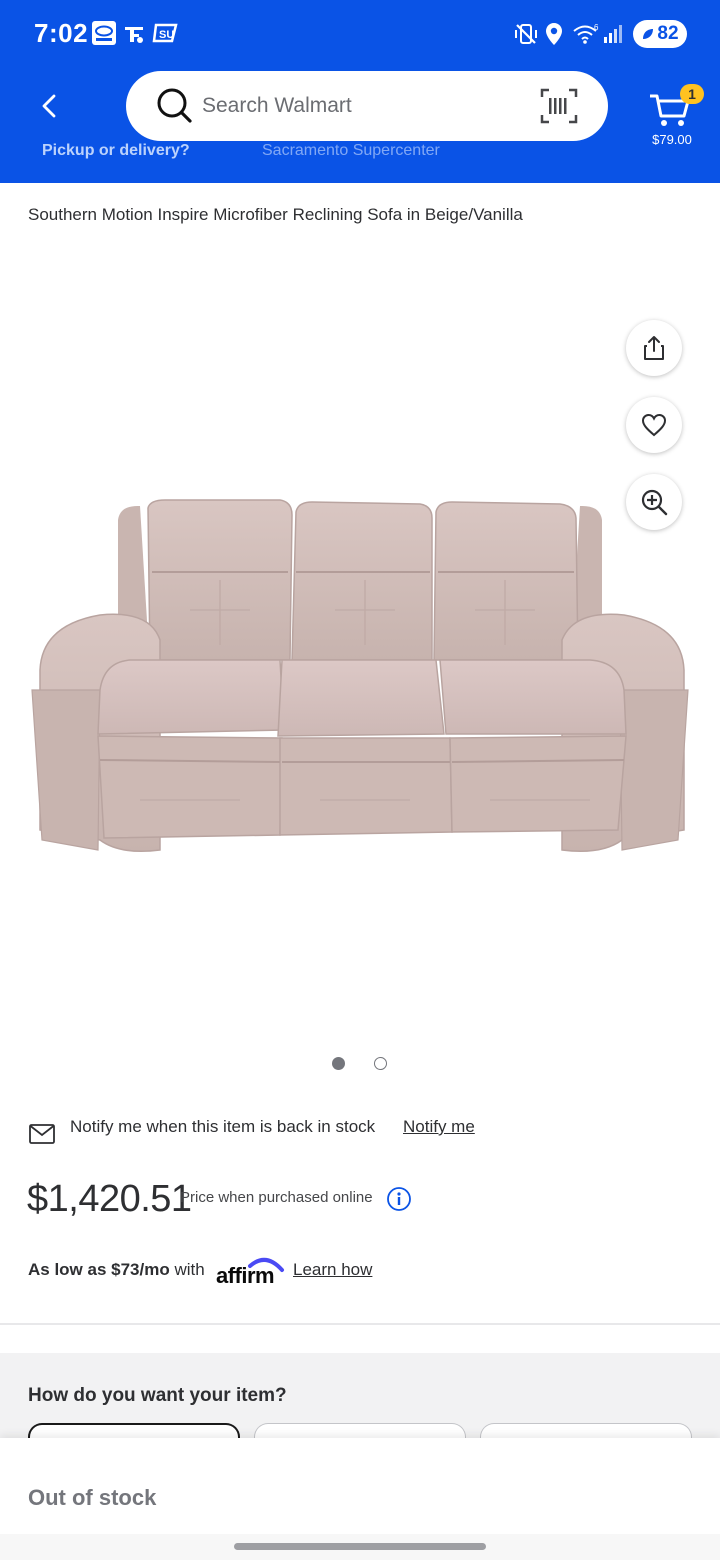  What do you see at coordinates (360, 1324) in the screenshot?
I see `section-divider` at bounding box center [360, 1324].